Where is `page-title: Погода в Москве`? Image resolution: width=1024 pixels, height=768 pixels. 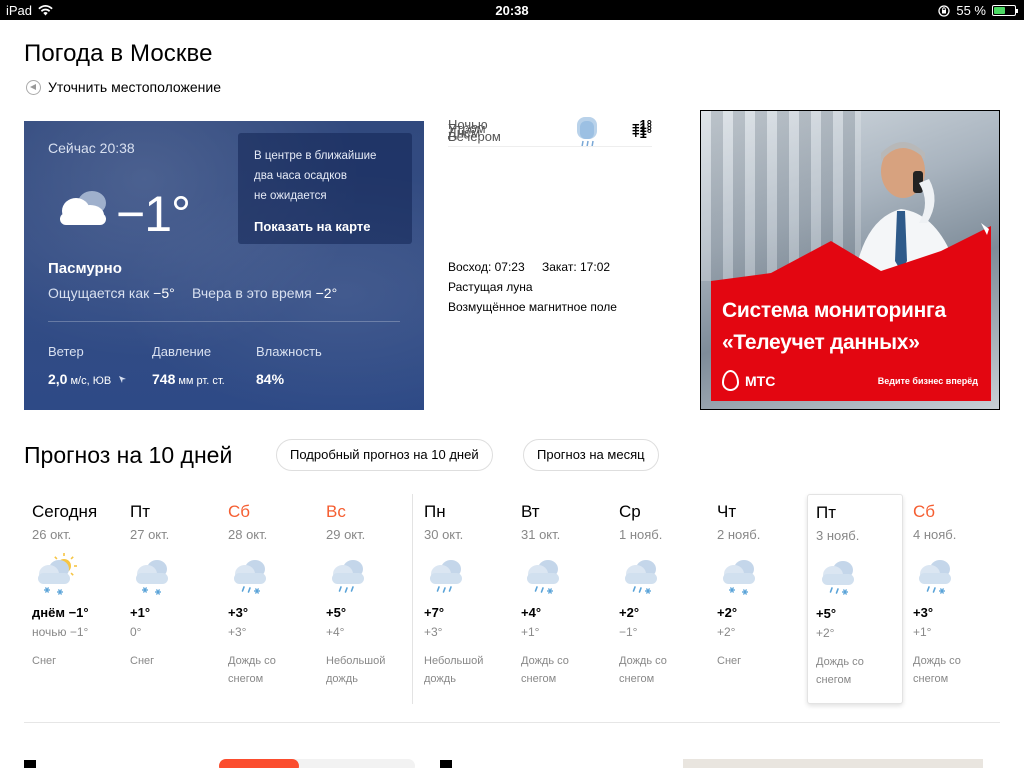 page-title: Погода в Москве is located at coordinates (118, 53).